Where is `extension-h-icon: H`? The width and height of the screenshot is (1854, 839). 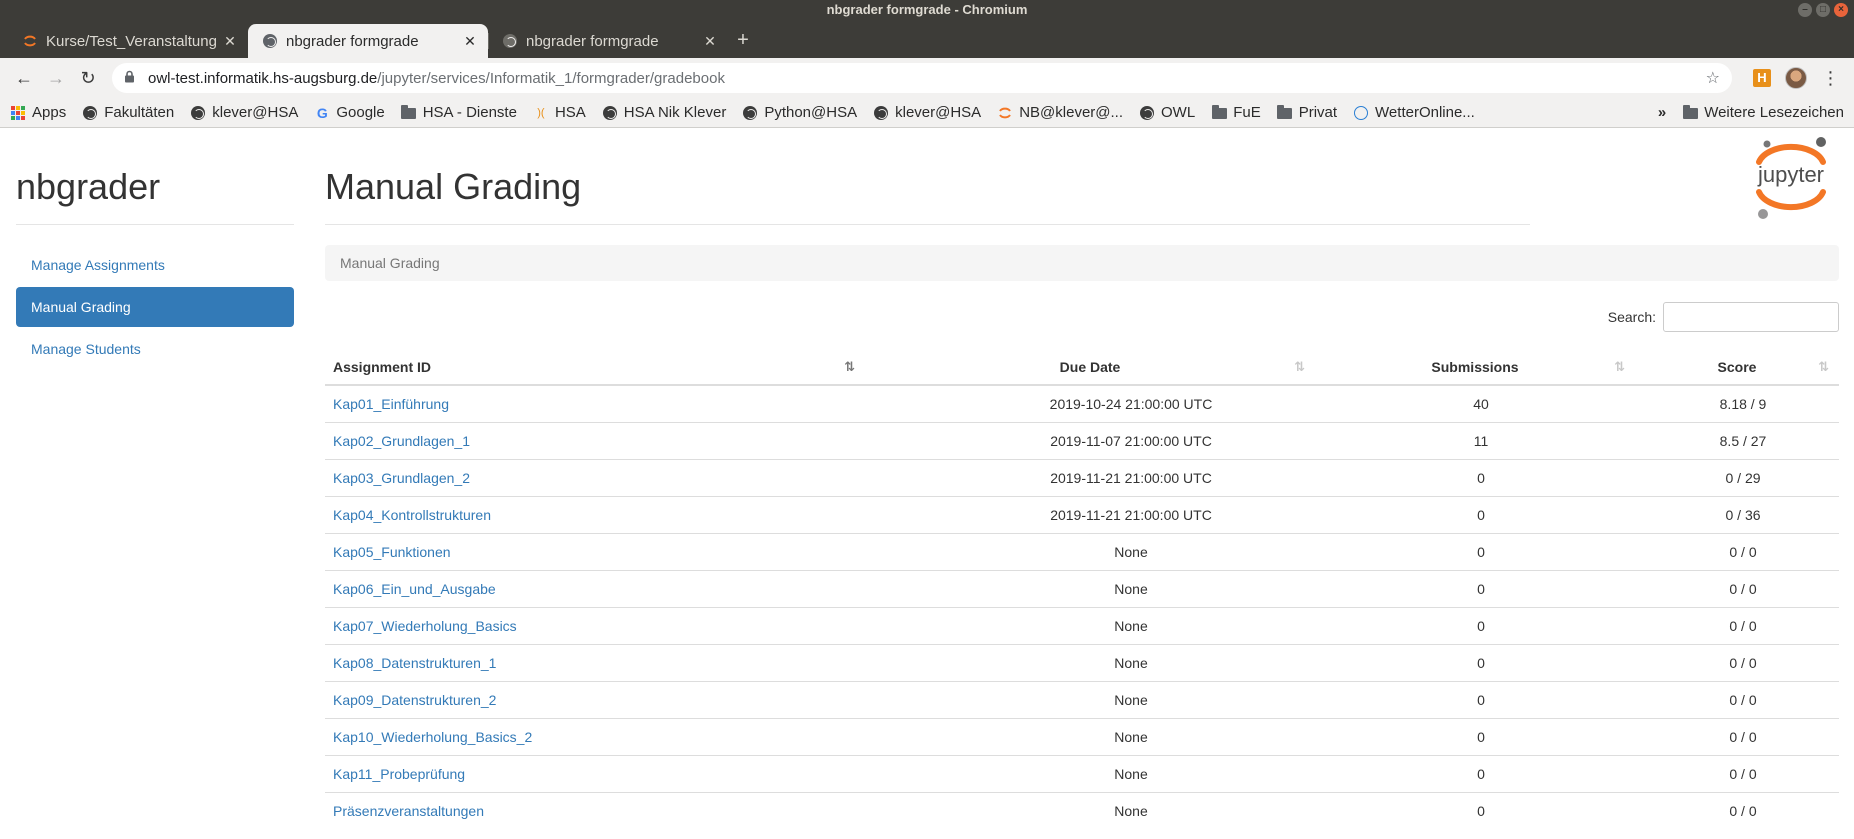
extension-h-icon: H is located at coordinates (1762, 78).